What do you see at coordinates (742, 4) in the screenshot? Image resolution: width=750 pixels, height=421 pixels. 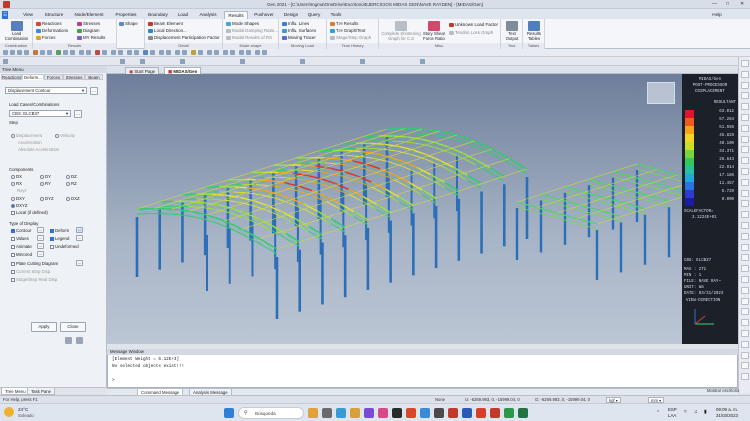 I see `close-icon: ✕` at bounding box center [742, 4].